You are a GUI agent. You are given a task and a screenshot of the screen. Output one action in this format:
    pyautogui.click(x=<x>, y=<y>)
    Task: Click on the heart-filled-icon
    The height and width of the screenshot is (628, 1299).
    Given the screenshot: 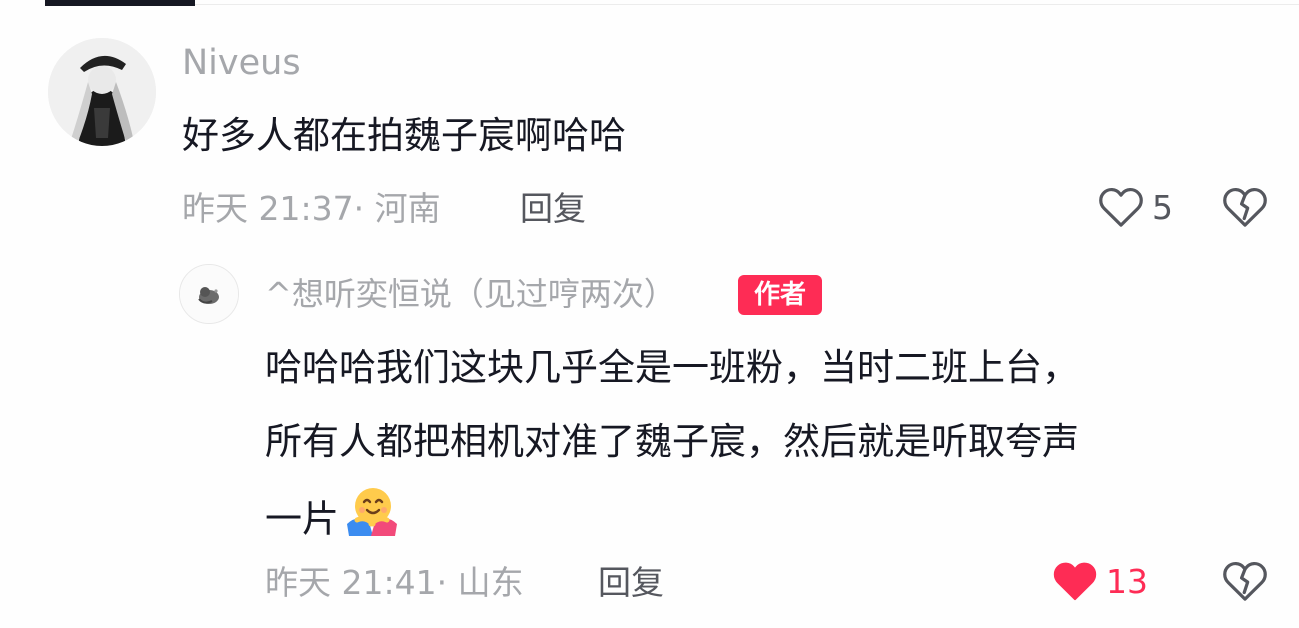 What is the action you would take?
    pyautogui.click(x=1075, y=581)
    